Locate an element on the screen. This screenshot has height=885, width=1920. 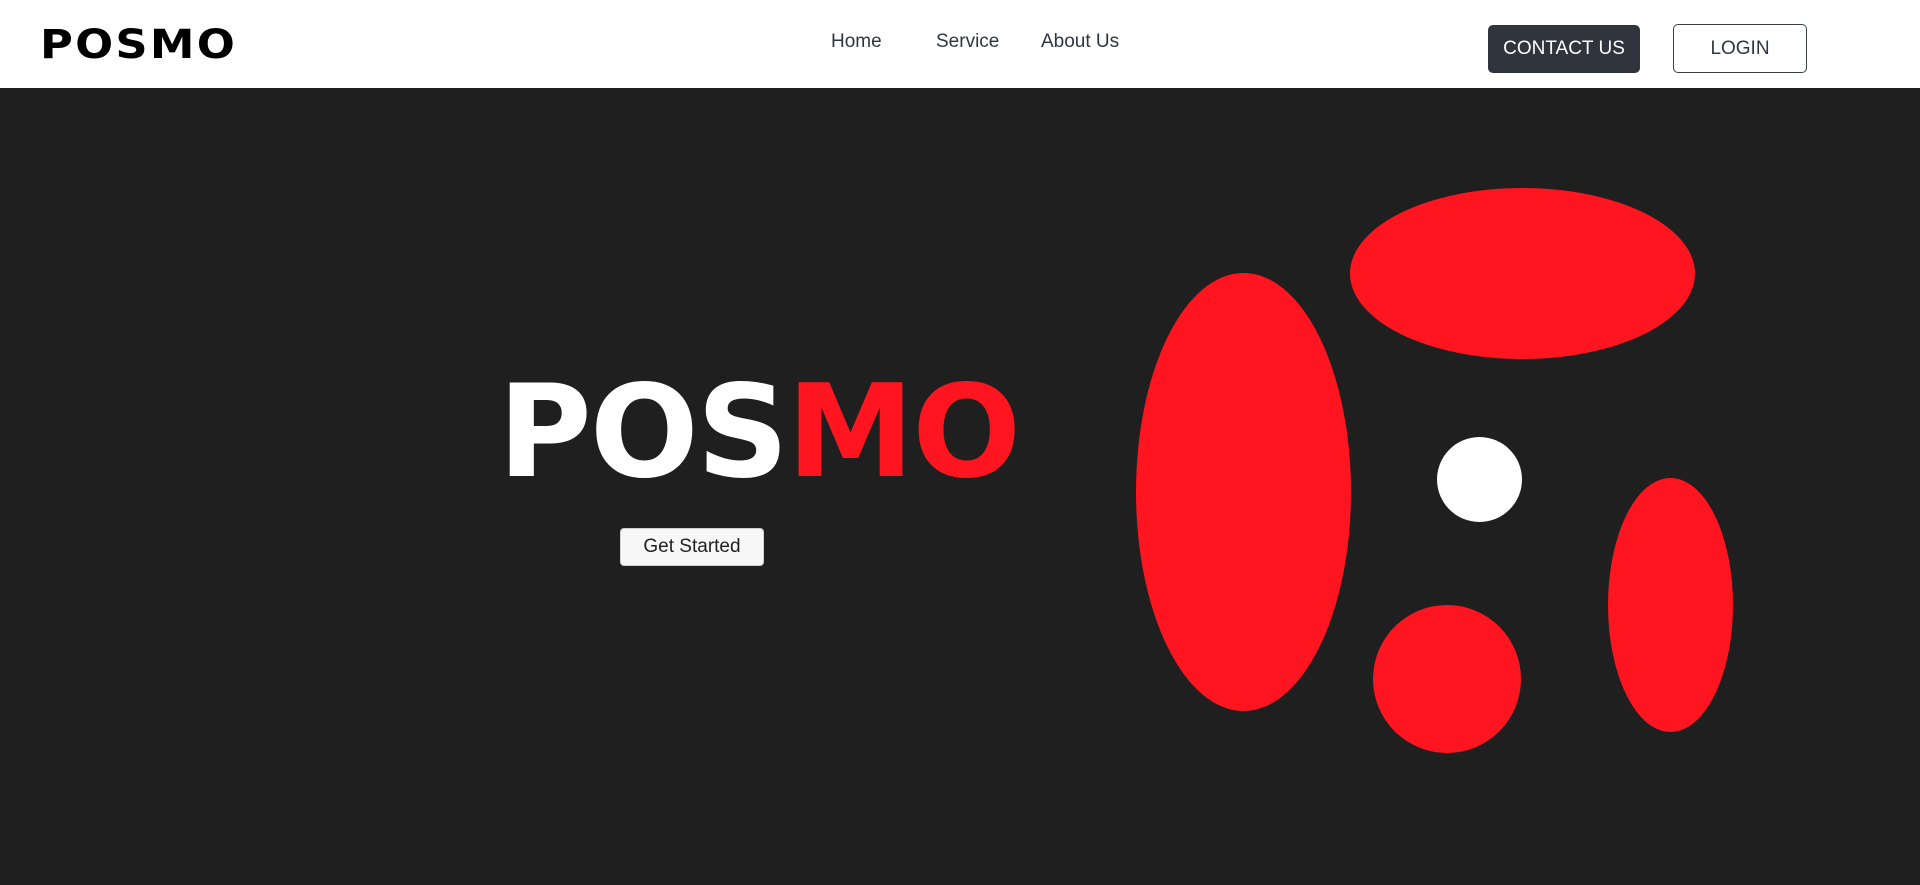
decorative-white-circle is located at coordinates (1479, 479).